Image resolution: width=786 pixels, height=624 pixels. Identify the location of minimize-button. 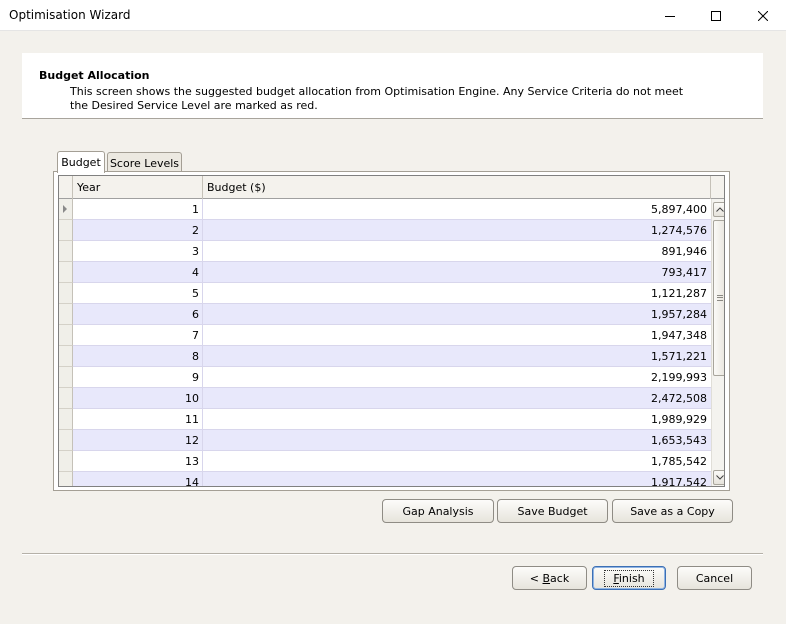
(670, 15).